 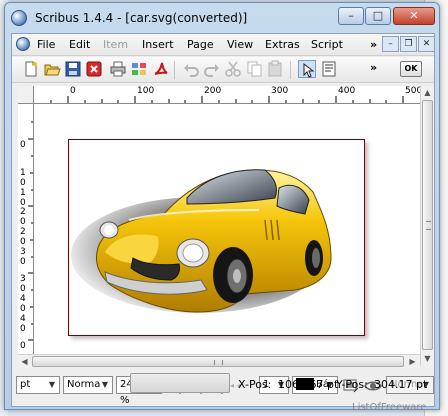 I want to click on toolbar-overflow-chevron: », so click(x=373, y=67).